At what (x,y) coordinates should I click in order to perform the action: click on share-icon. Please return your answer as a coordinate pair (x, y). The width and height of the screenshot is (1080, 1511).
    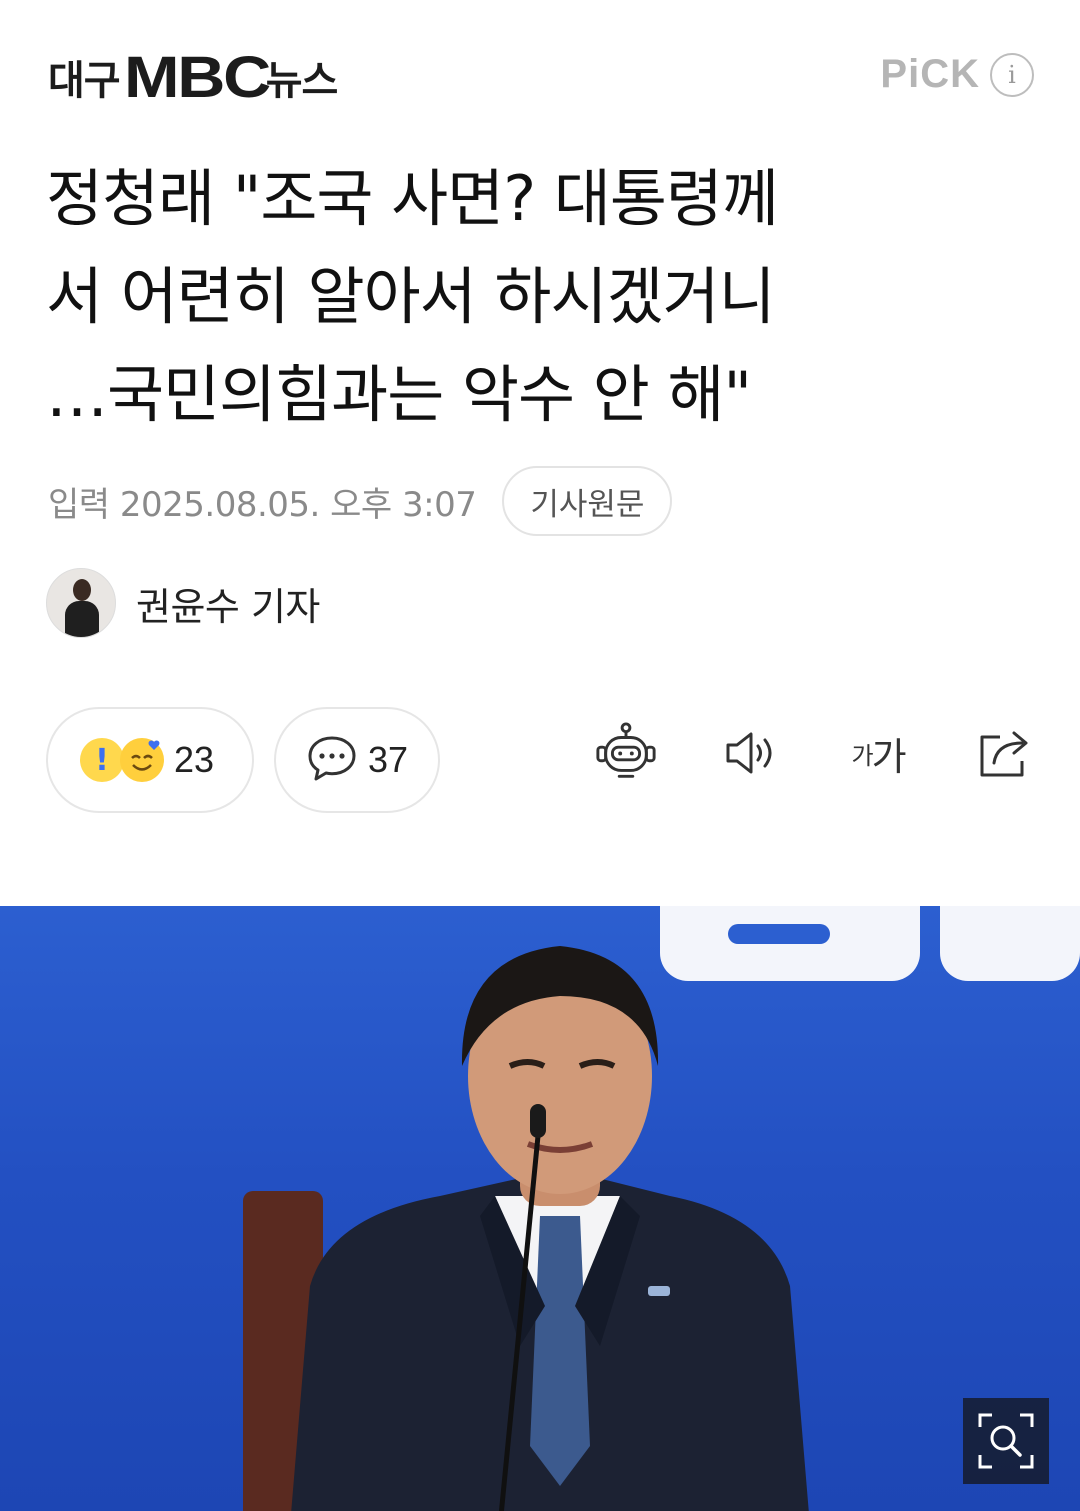
    Looking at the image, I should click on (1004, 753).